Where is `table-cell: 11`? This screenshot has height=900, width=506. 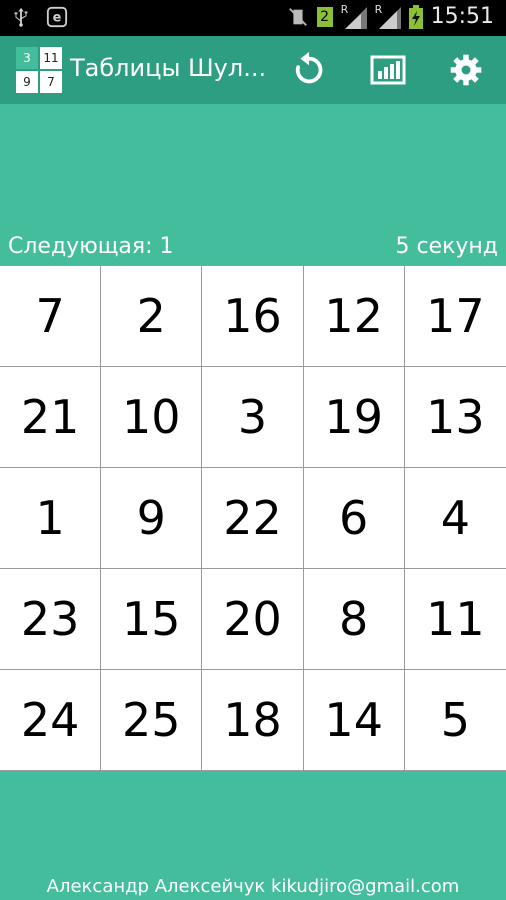
table-cell: 11 is located at coordinates (455, 619).